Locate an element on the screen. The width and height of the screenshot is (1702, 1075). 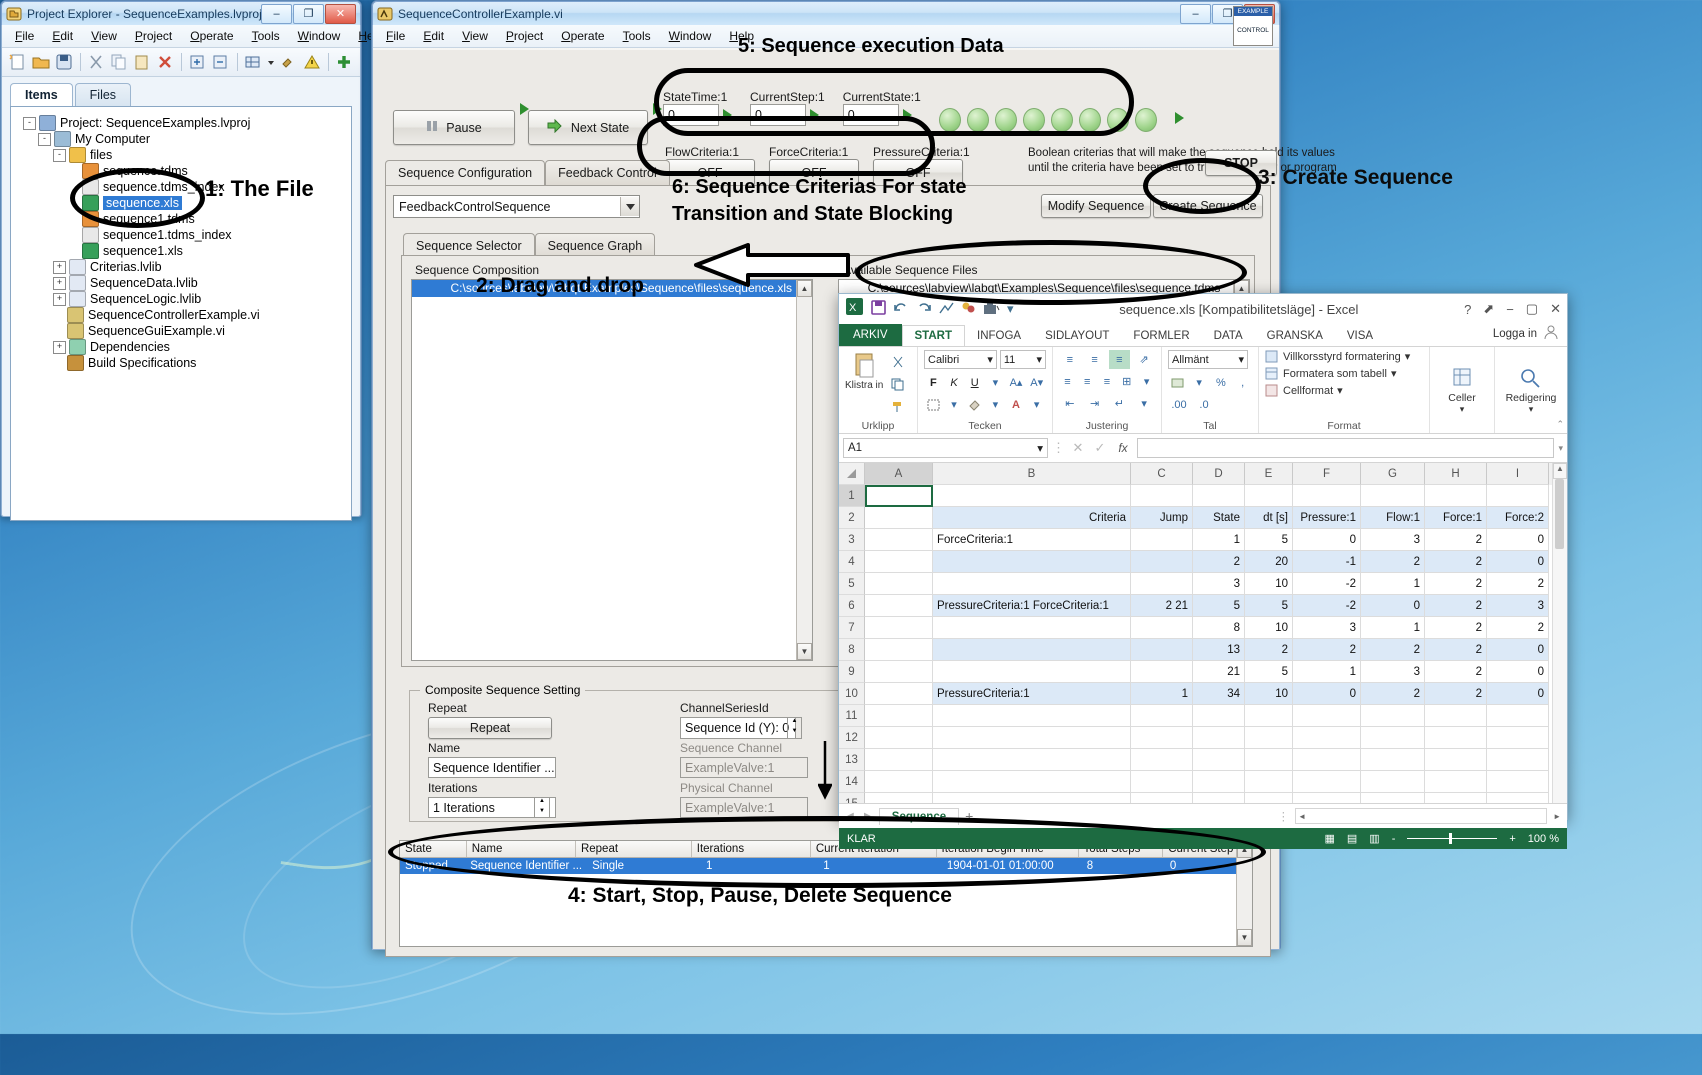
grid-cell: 5 is located at coordinates (1269, 606).